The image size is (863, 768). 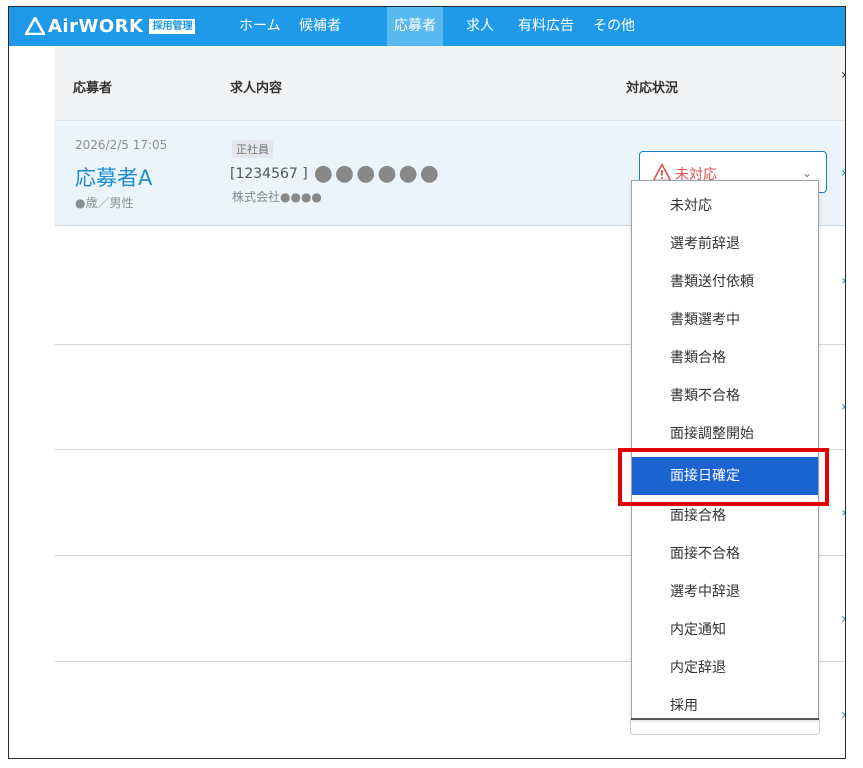 I want to click on header-status: 対応状況, so click(x=652, y=88).